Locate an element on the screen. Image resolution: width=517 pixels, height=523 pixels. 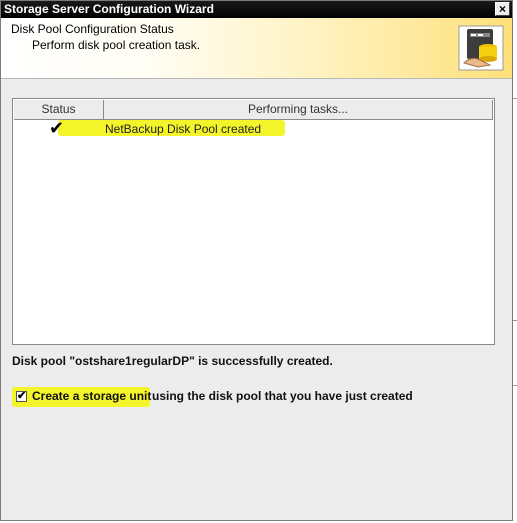
column-header-status: Status is located at coordinates (59, 109).